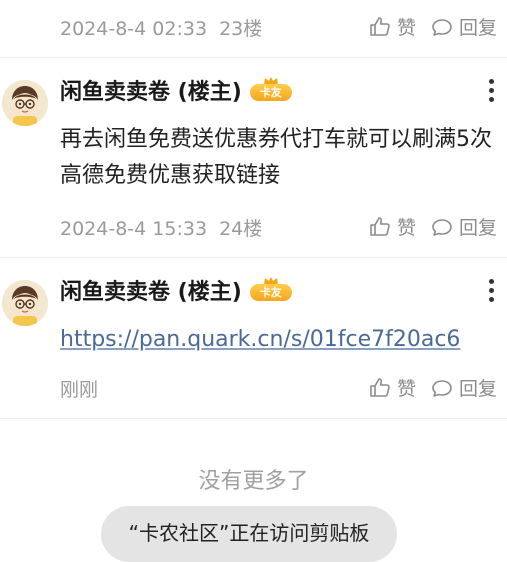 The image size is (507, 562). I want to click on reply-meta: 2024-8-4 15:33 24楼, so click(161, 227).